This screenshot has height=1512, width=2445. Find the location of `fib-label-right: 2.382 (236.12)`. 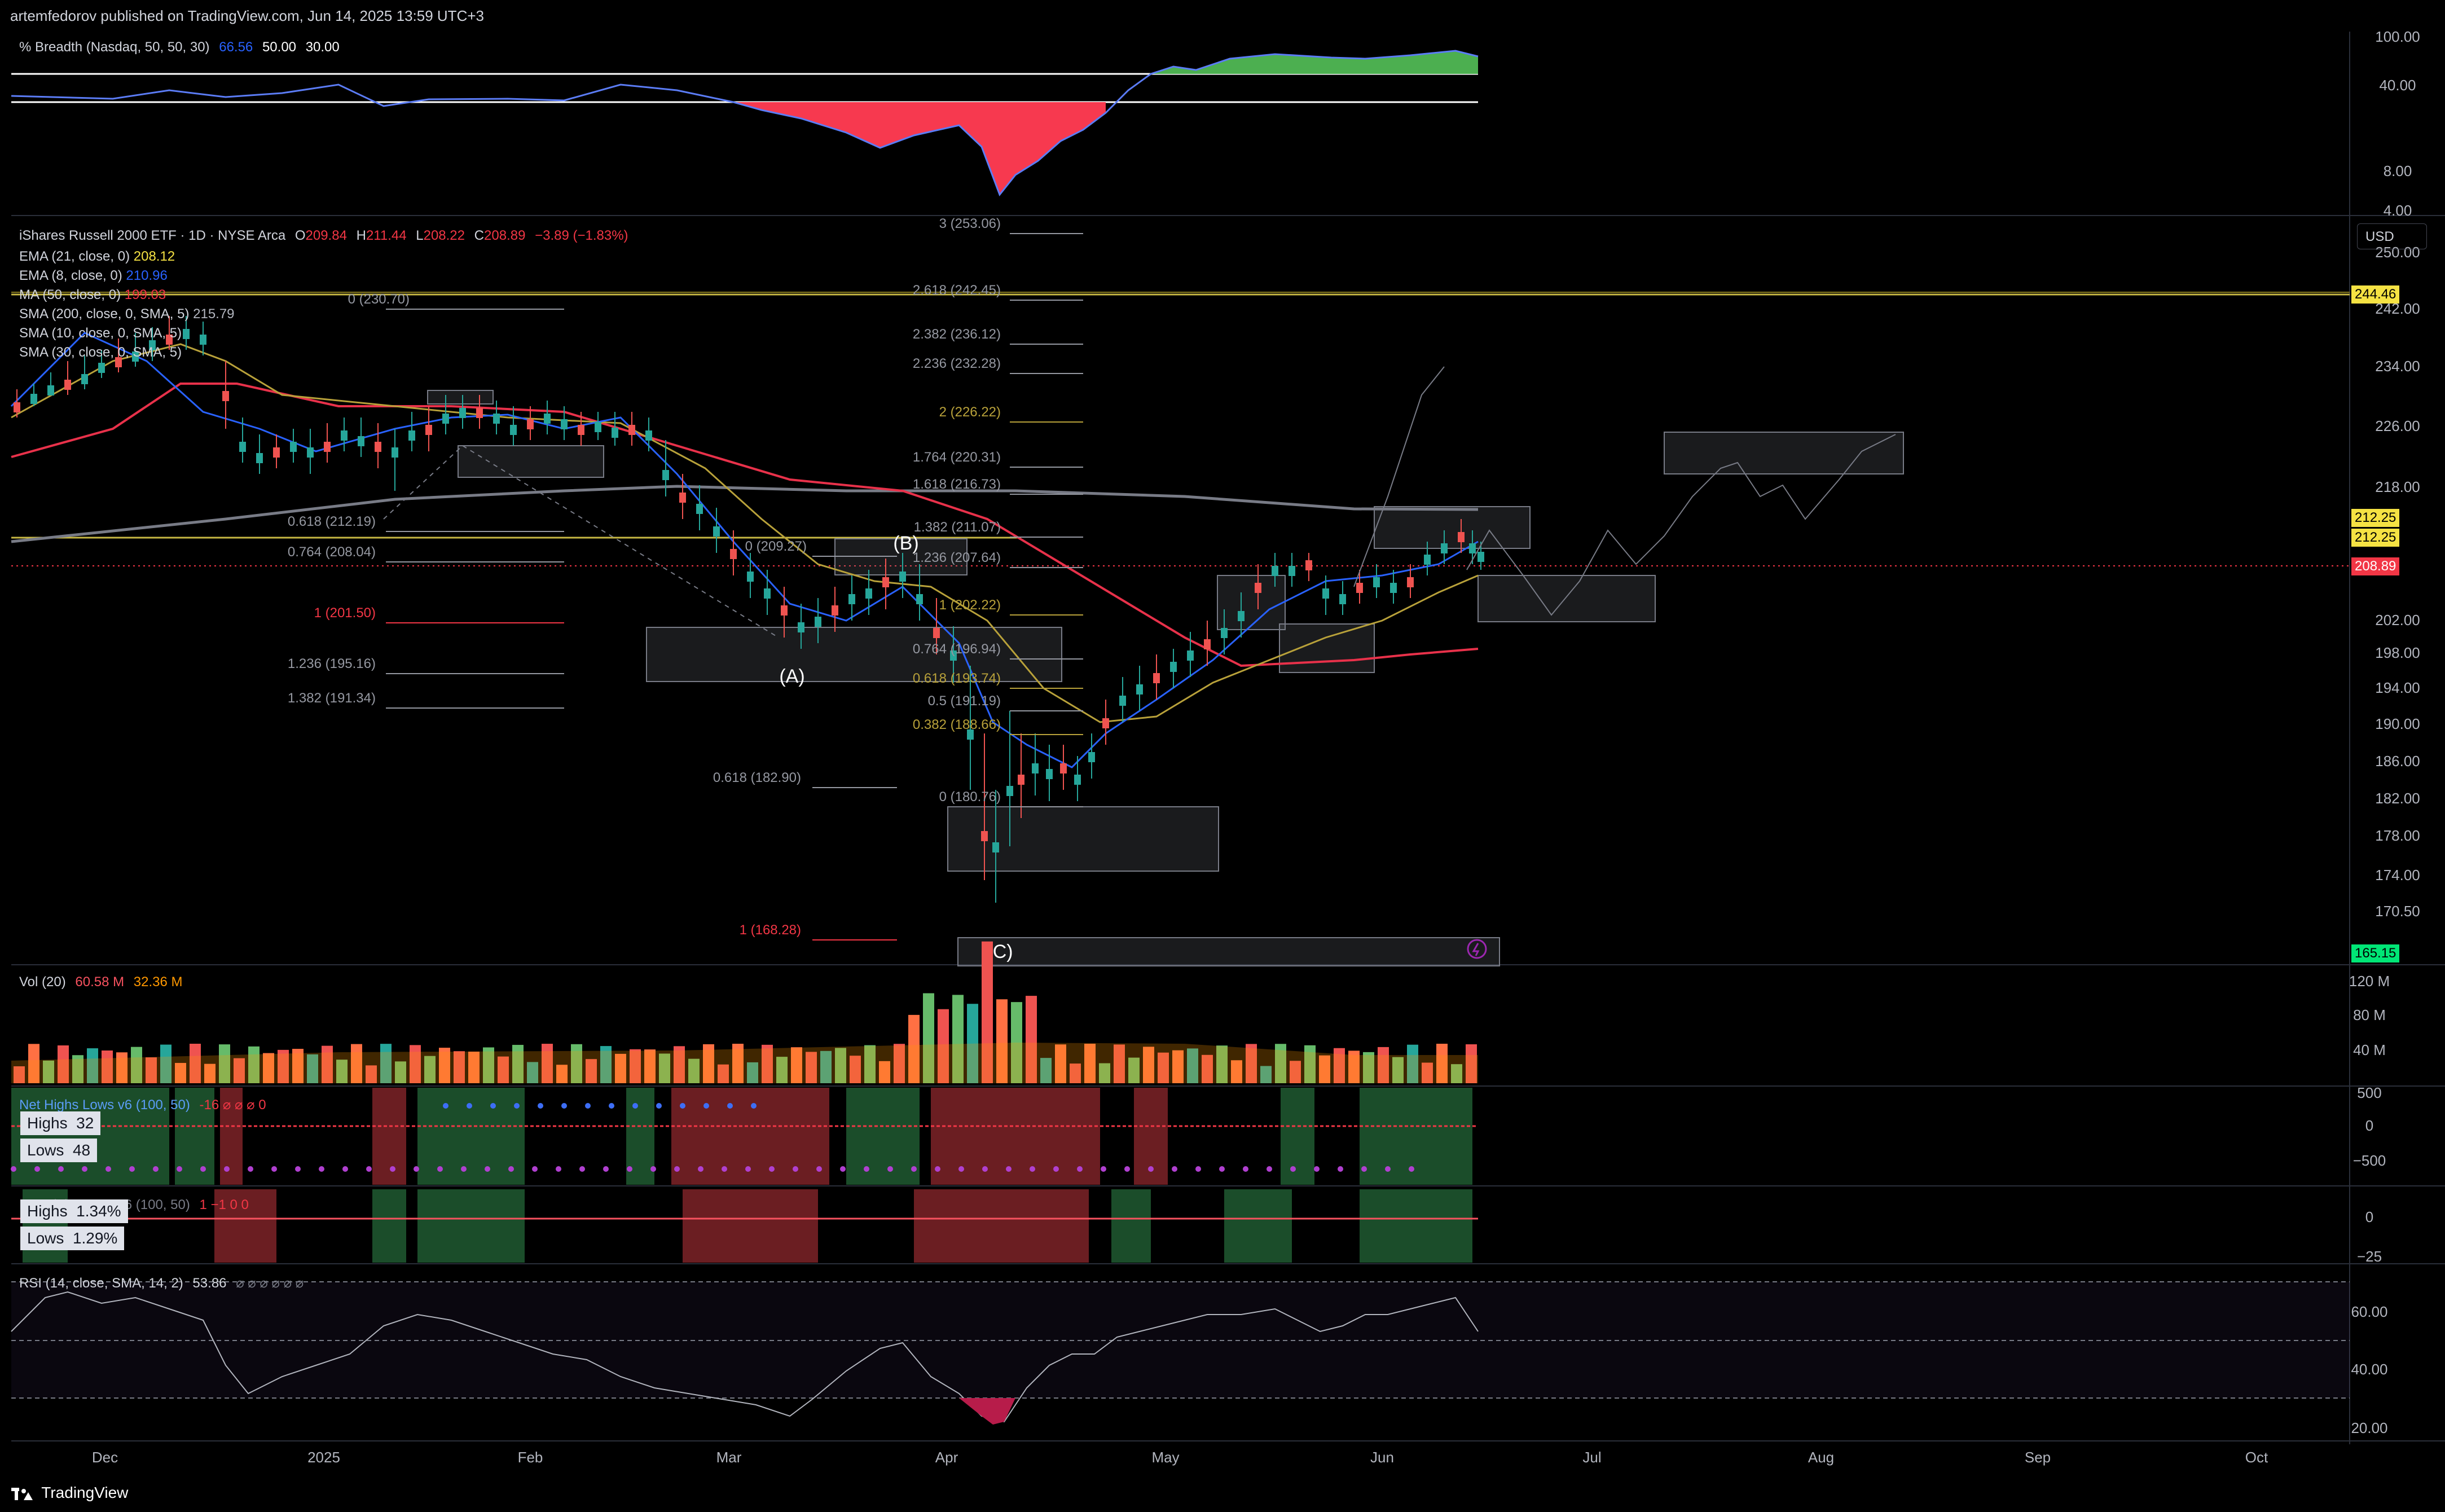

fib-label-right: 2.382 (236.12) is located at coordinates (957, 335).